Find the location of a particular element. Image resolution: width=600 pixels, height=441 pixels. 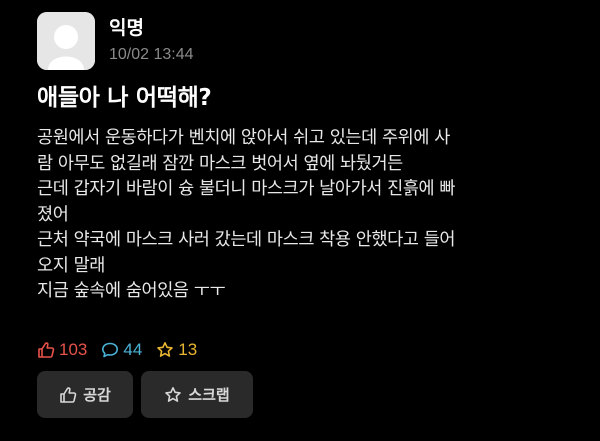

post-actions: 공감 스크랩 is located at coordinates (149, 394).